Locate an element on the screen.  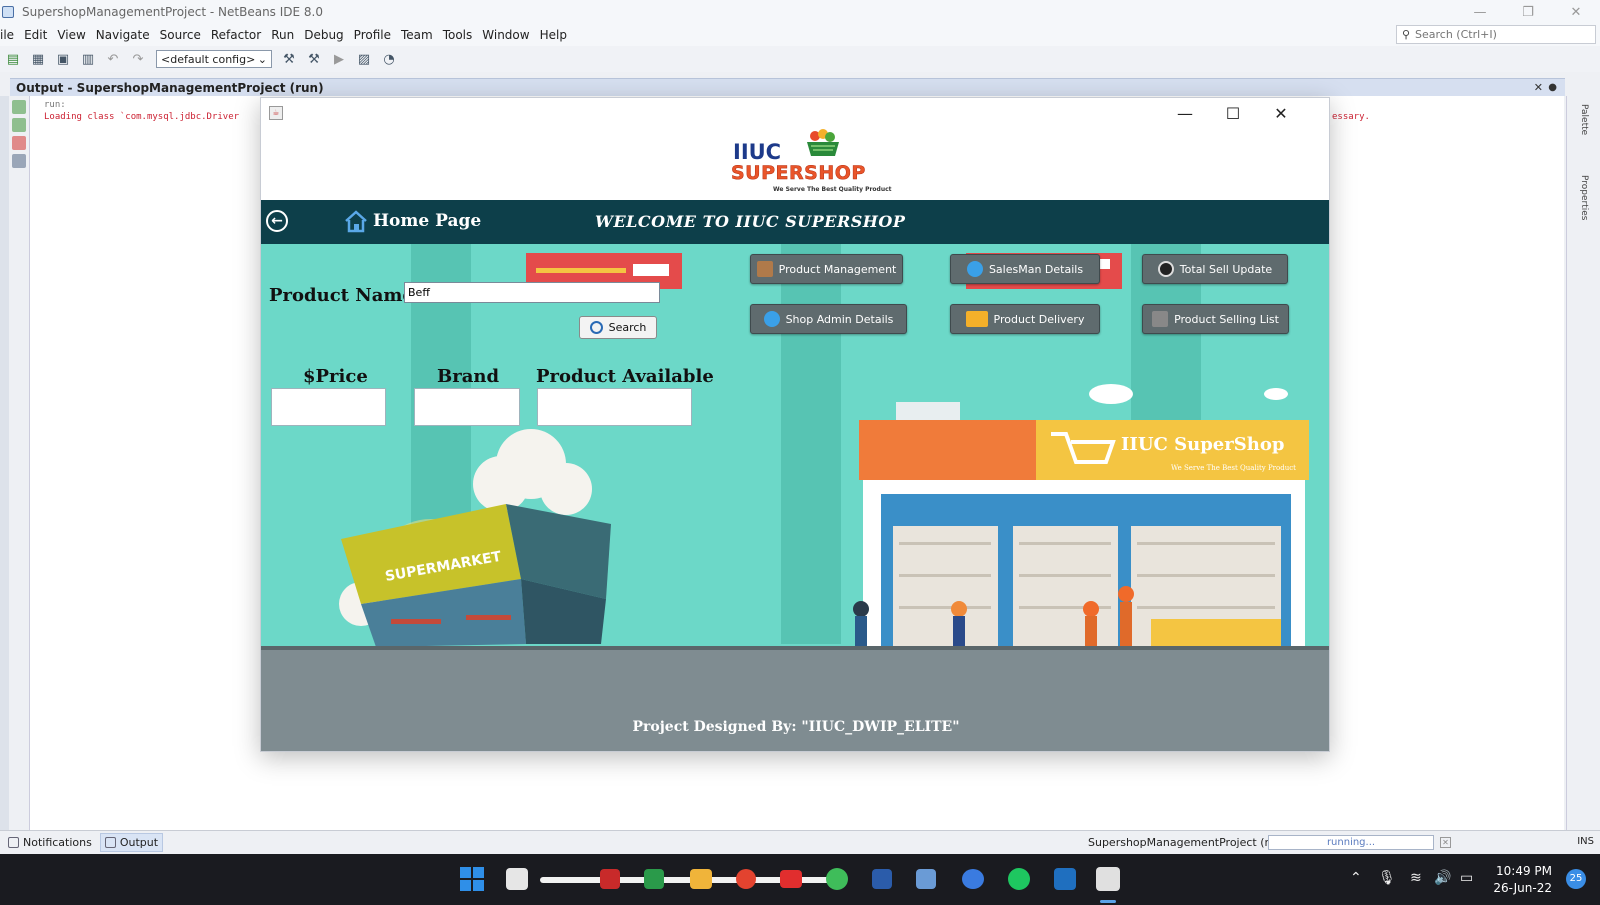
rerun-icon is located at coordinates (19, 107).